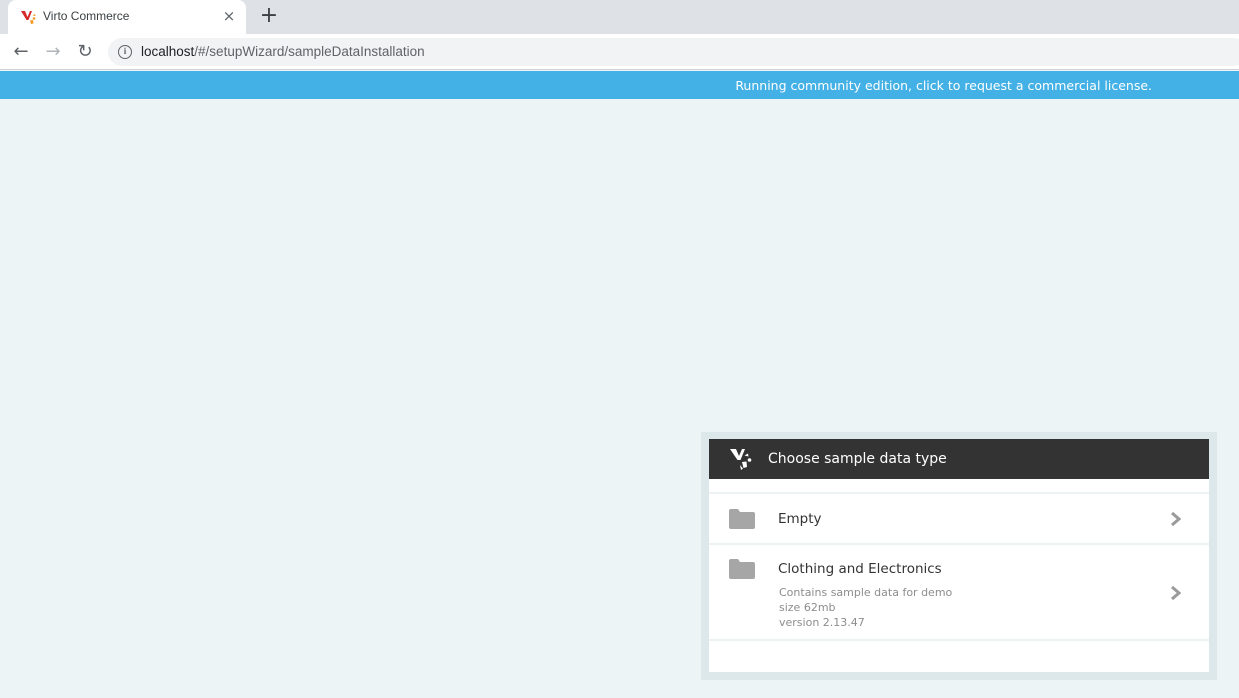 The height and width of the screenshot is (698, 1239). Describe the element at coordinates (619, 17) in the screenshot. I see `browser-tabstrip: Virto Commerce × +` at that location.